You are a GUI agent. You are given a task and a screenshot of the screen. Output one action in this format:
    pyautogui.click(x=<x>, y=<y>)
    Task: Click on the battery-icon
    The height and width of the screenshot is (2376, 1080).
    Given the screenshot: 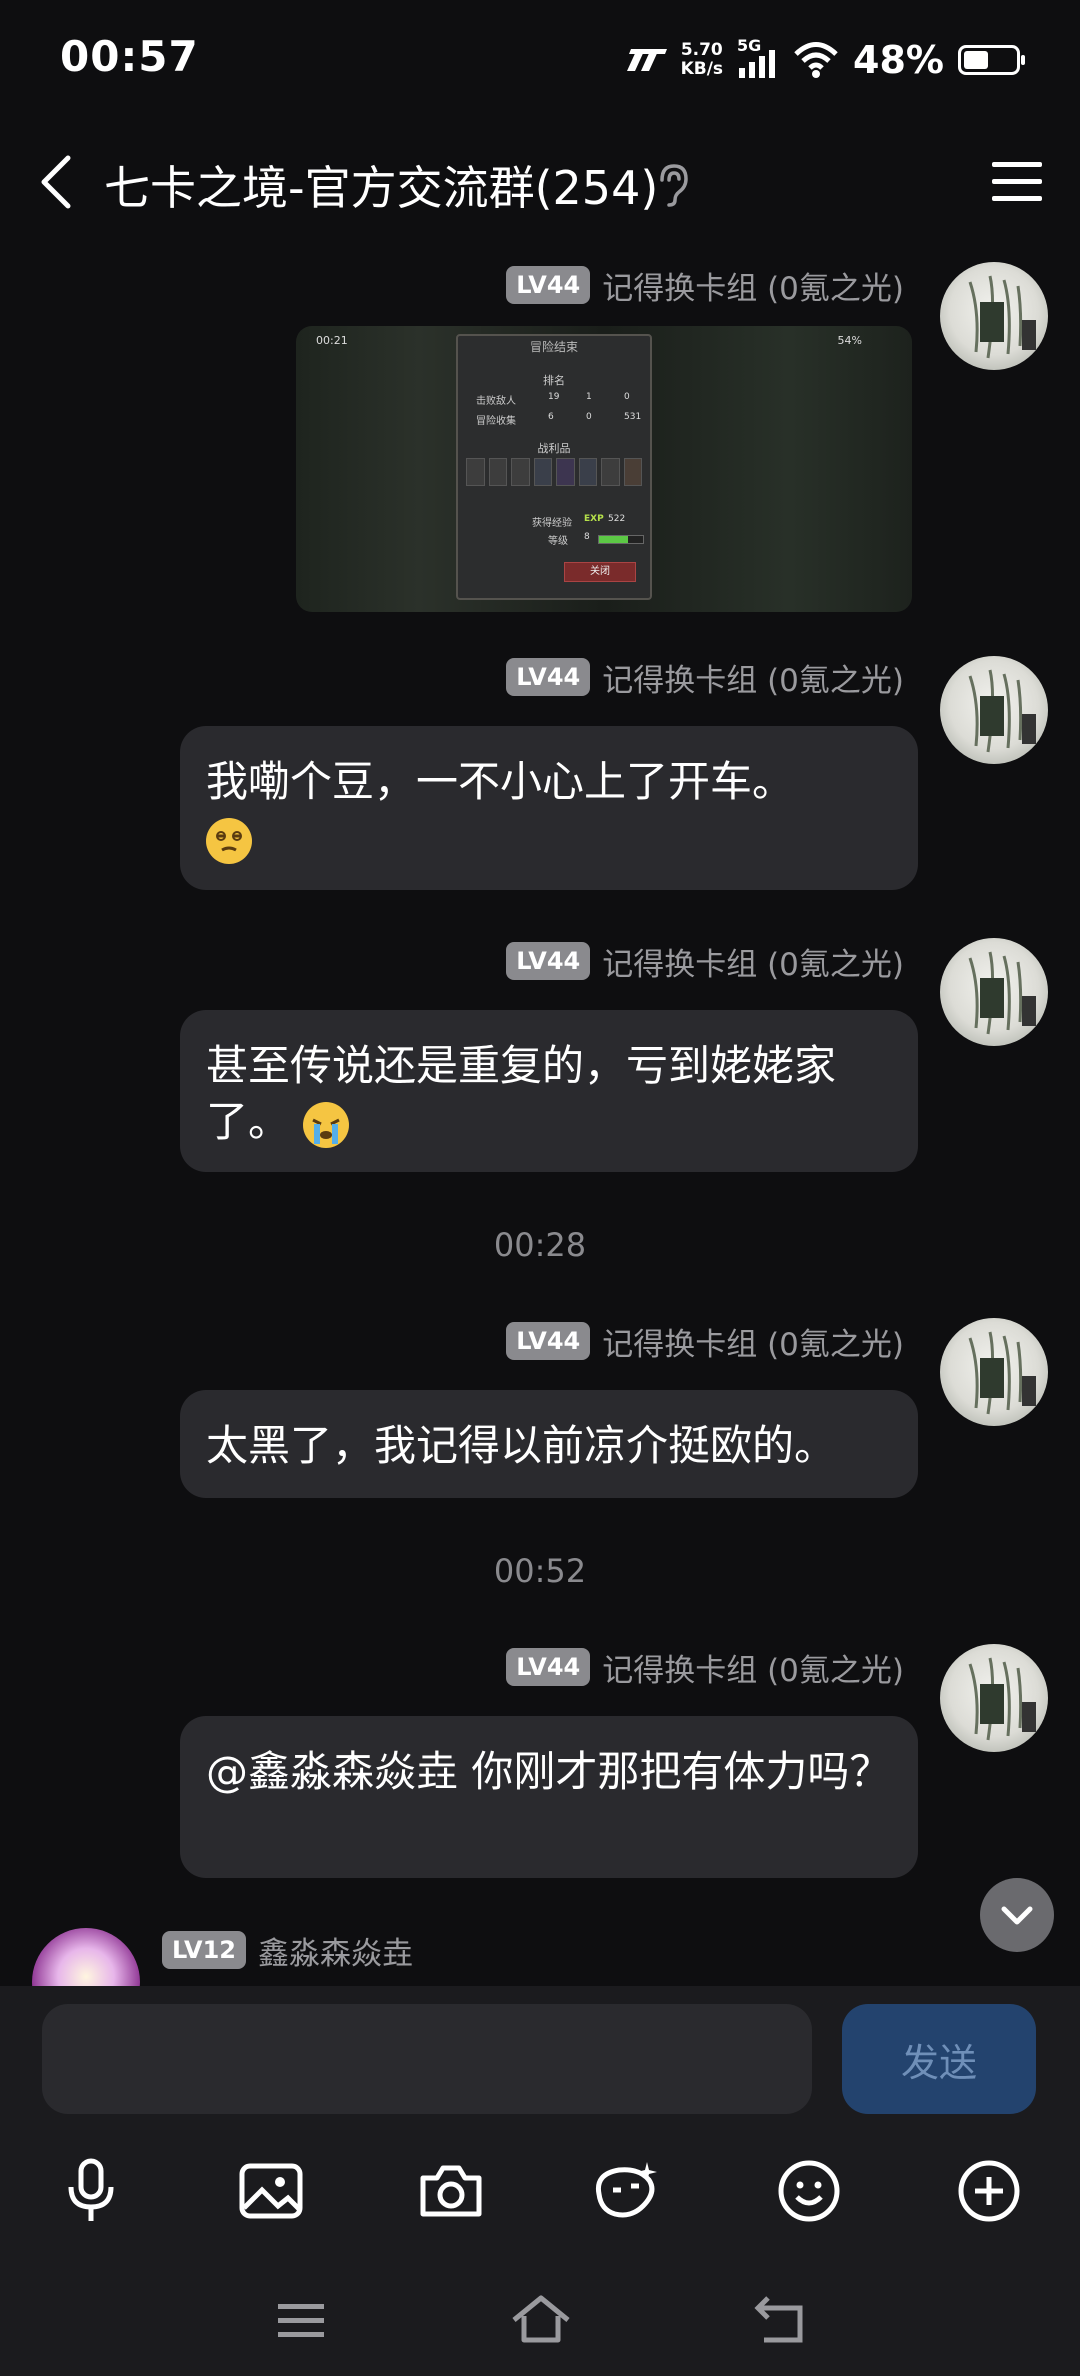 What is the action you would take?
    pyautogui.click(x=991, y=60)
    